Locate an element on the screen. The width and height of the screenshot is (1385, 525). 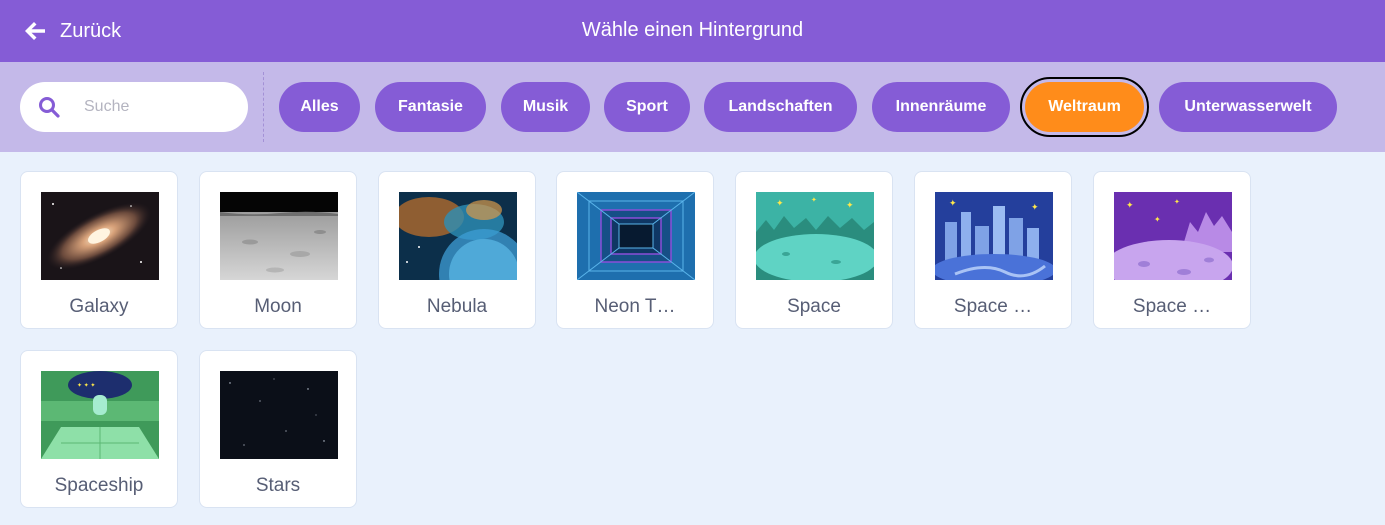
backdrop-card-stars: Stars is located at coordinates (278, 429).